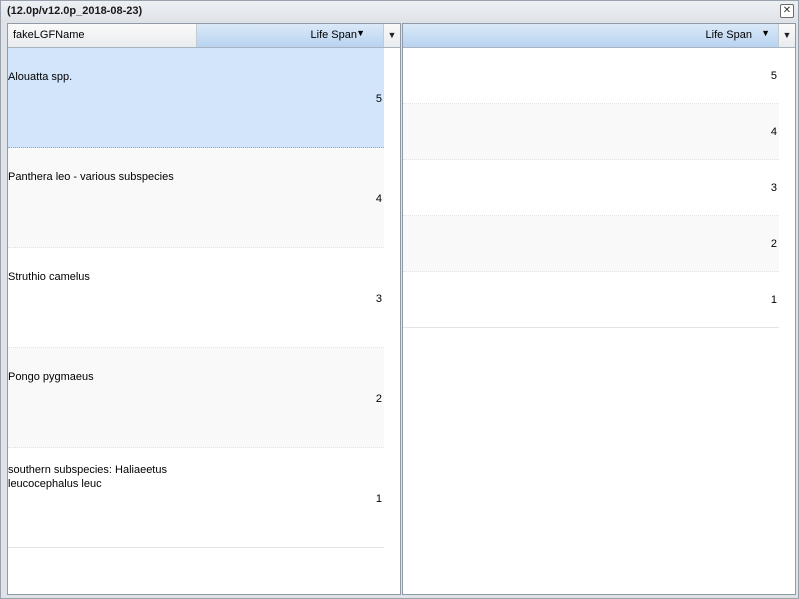 Image resolution: width=799 pixels, height=599 pixels. What do you see at coordinates (51, 377) in the screenshot?
I see `cell-name: Pongo pygmaeus` at bounding box center [51, 377].